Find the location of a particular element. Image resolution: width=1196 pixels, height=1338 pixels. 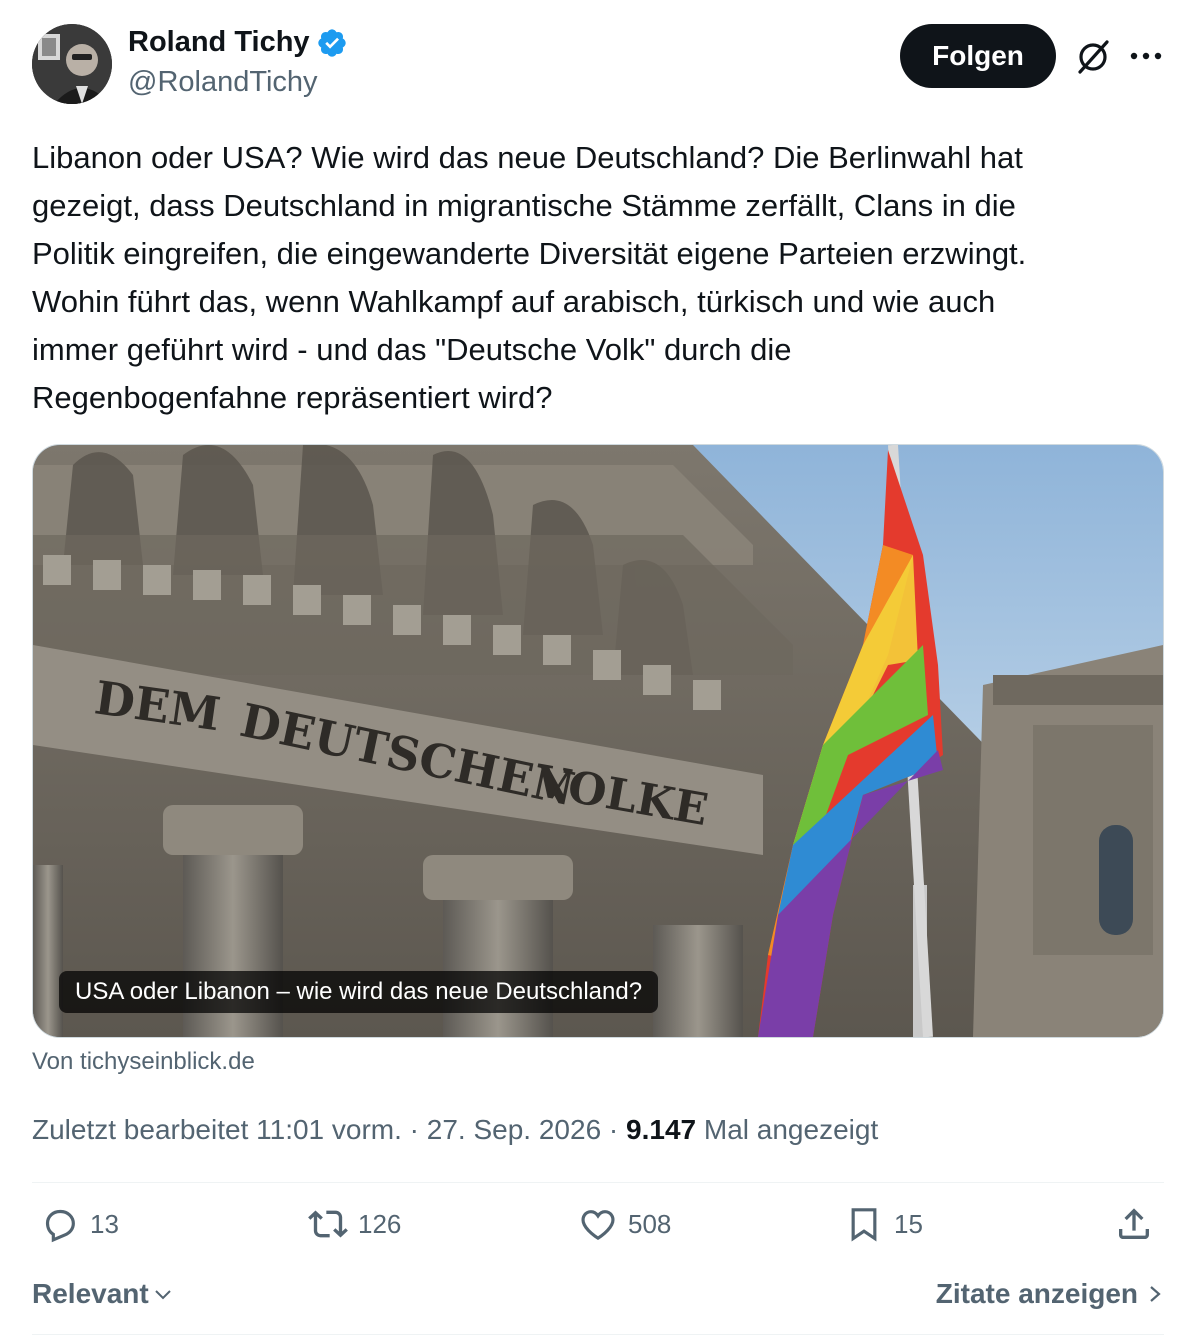

reply-icon is located at coordinates (60, 1226).